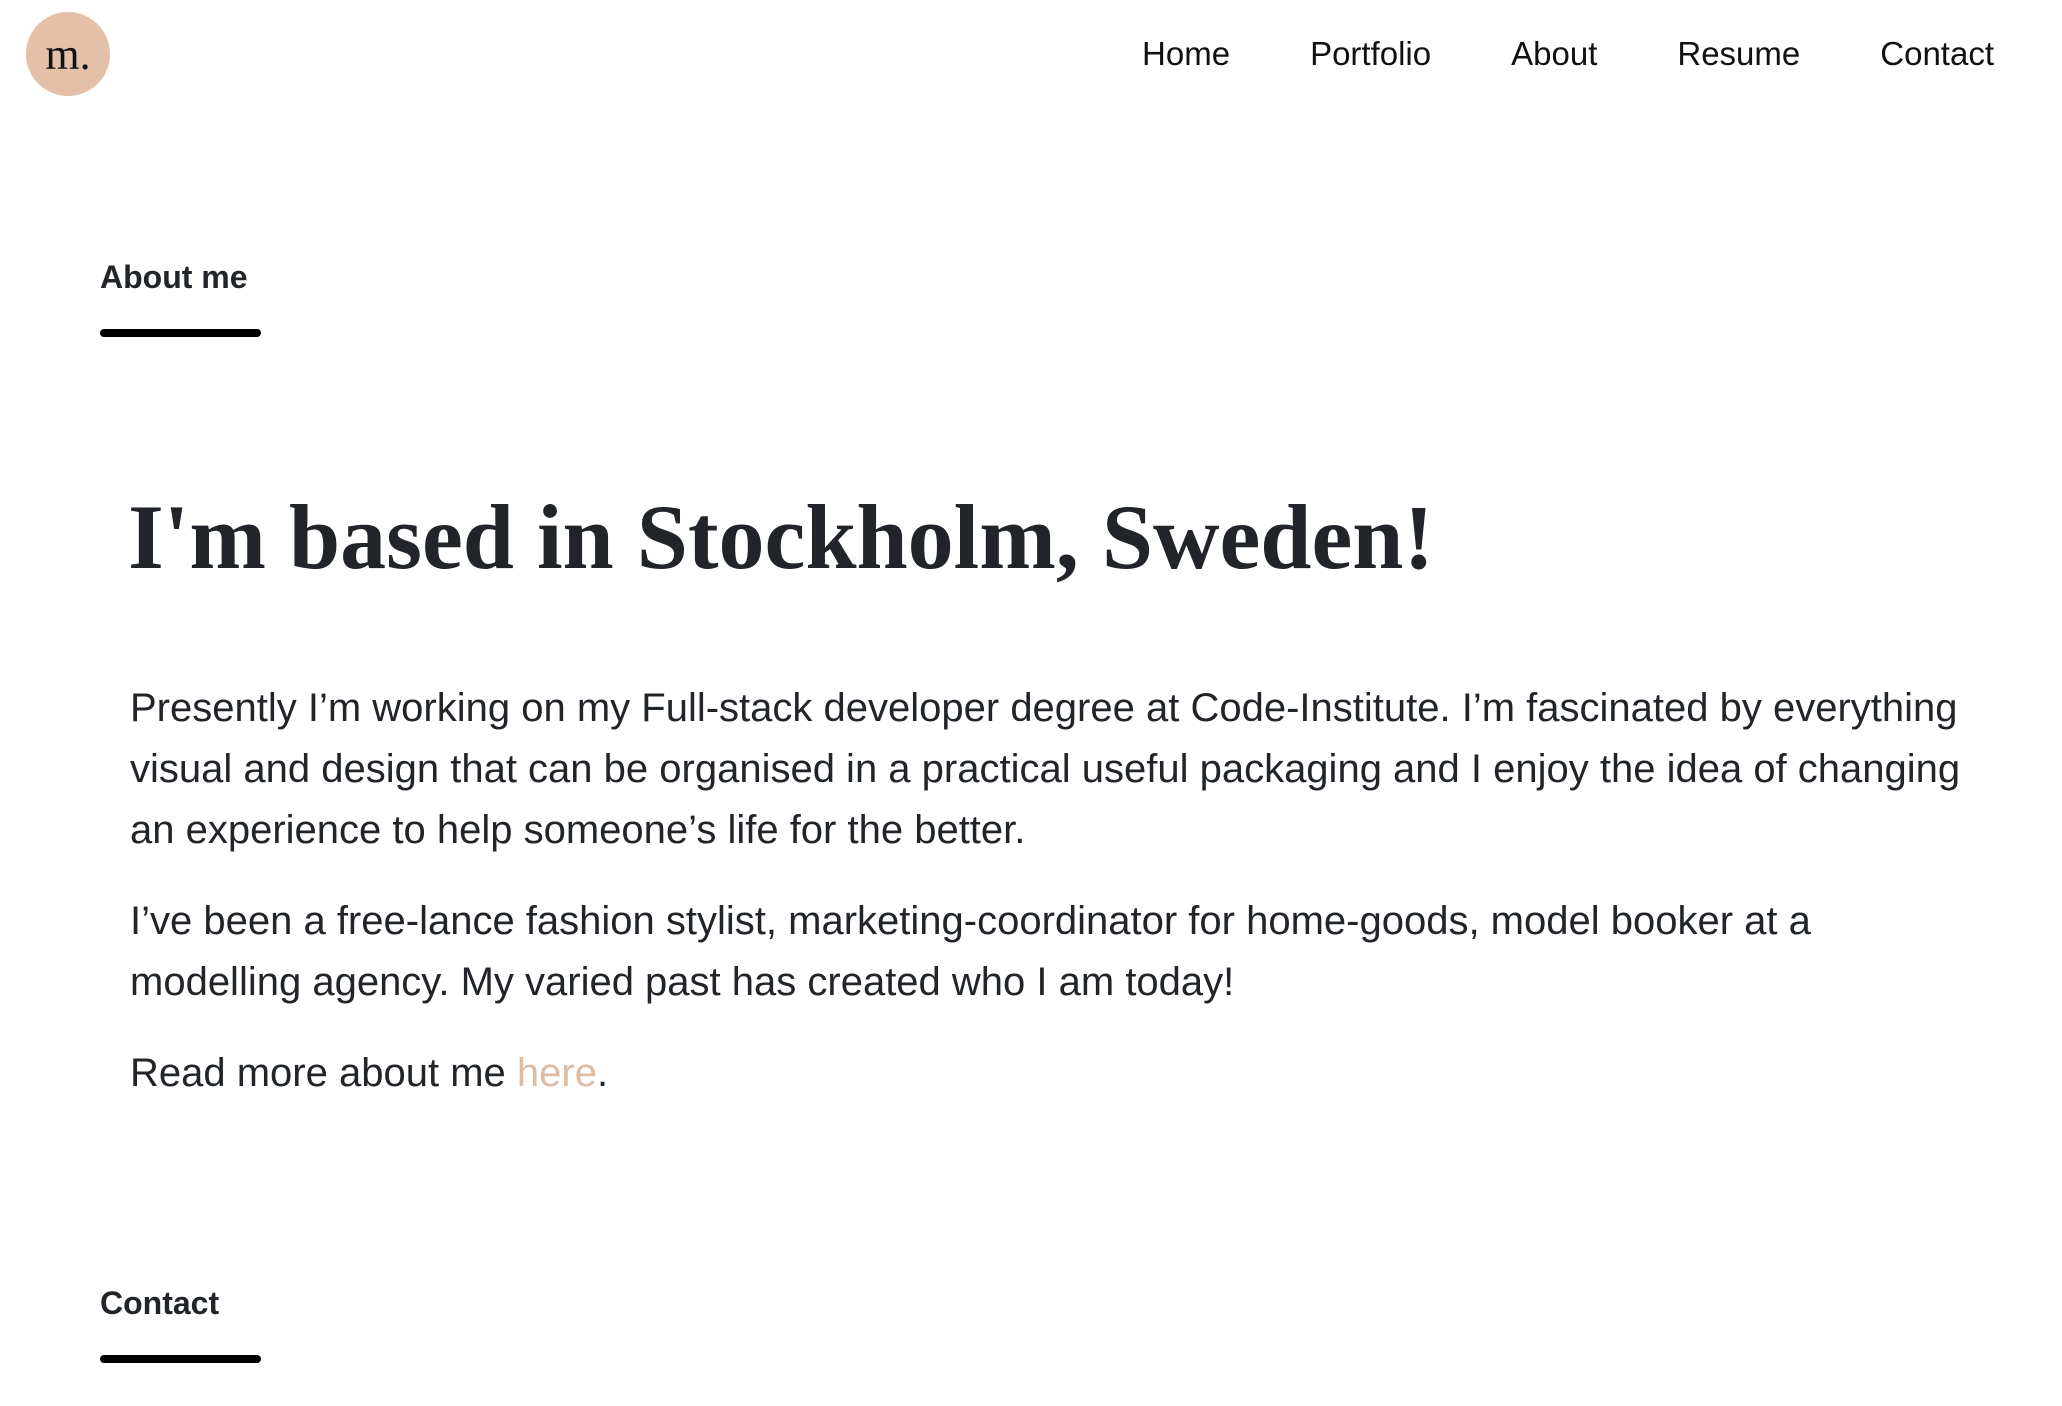 This screenshot has height=1406, width=2062. I want to click on nav-contact: Contact, so click(1937, 54).